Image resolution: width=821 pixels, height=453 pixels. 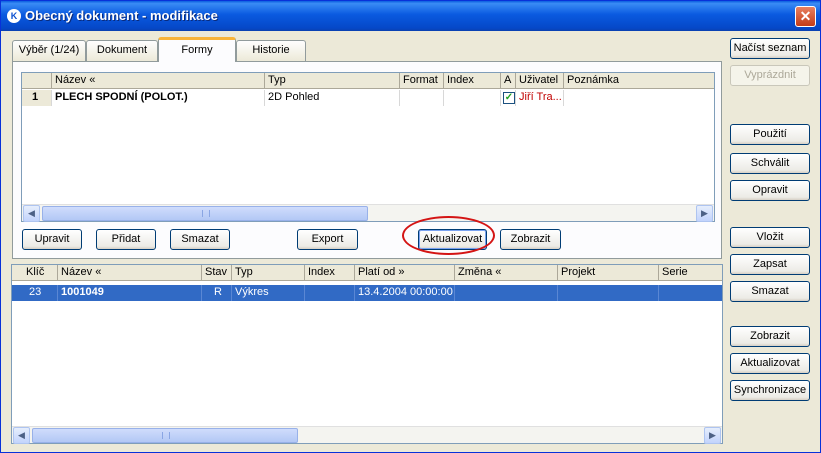 I want to click on cell-typ-doc: Výkres, so click(x=268, y=293).